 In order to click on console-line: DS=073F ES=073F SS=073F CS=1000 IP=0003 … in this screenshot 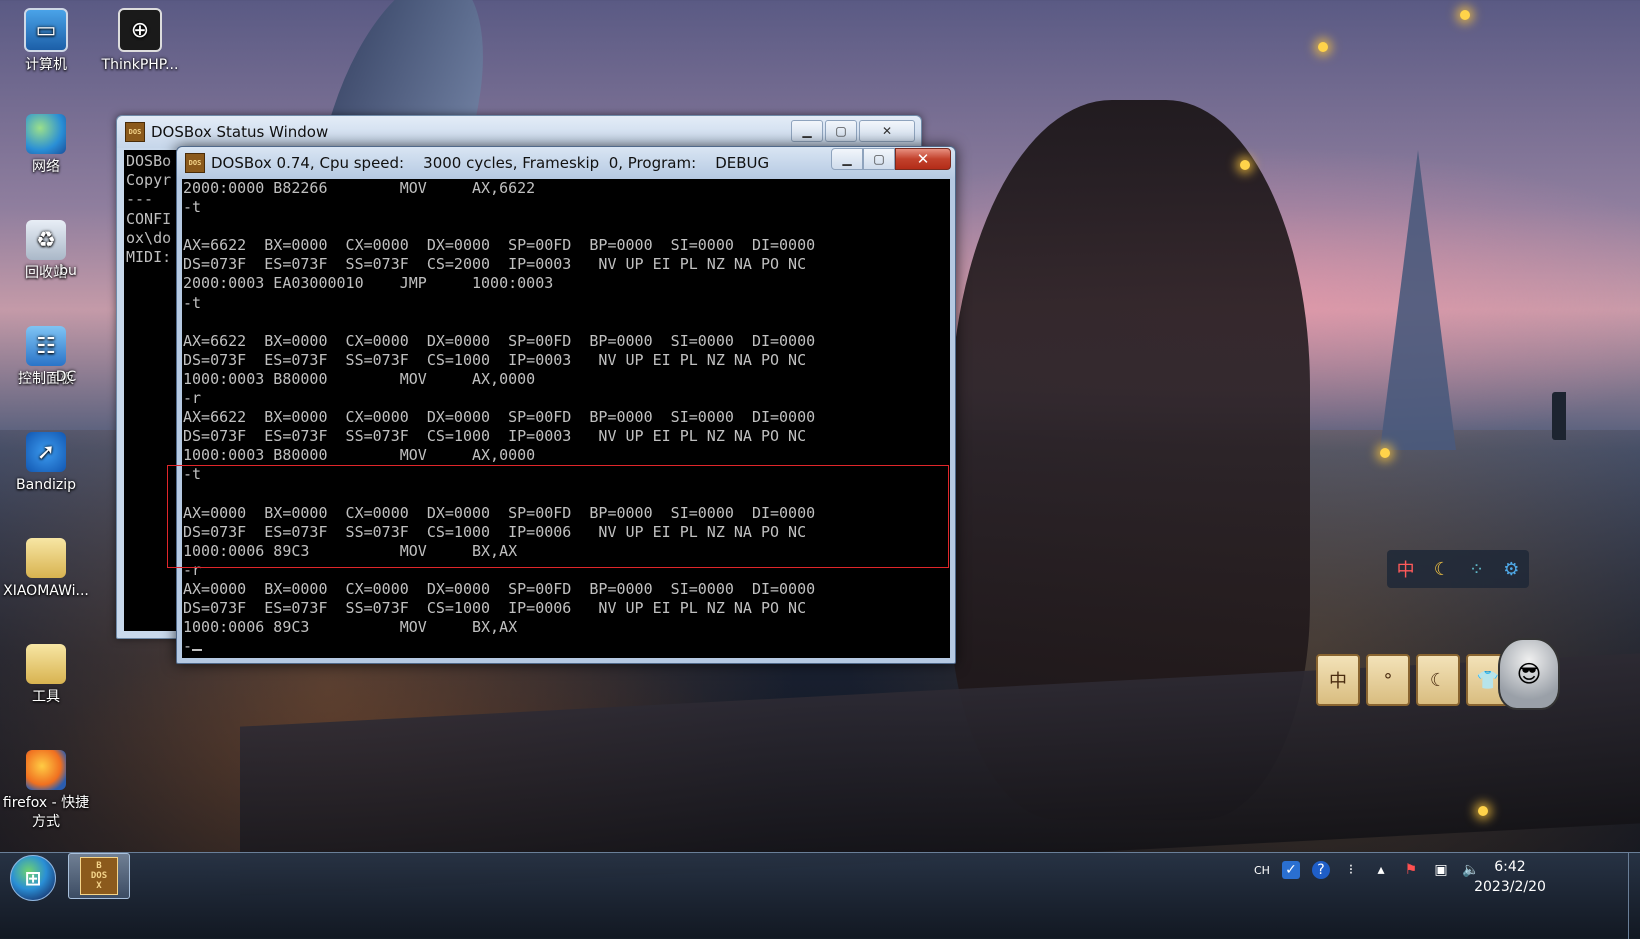, I will do `click(495, 436)`.